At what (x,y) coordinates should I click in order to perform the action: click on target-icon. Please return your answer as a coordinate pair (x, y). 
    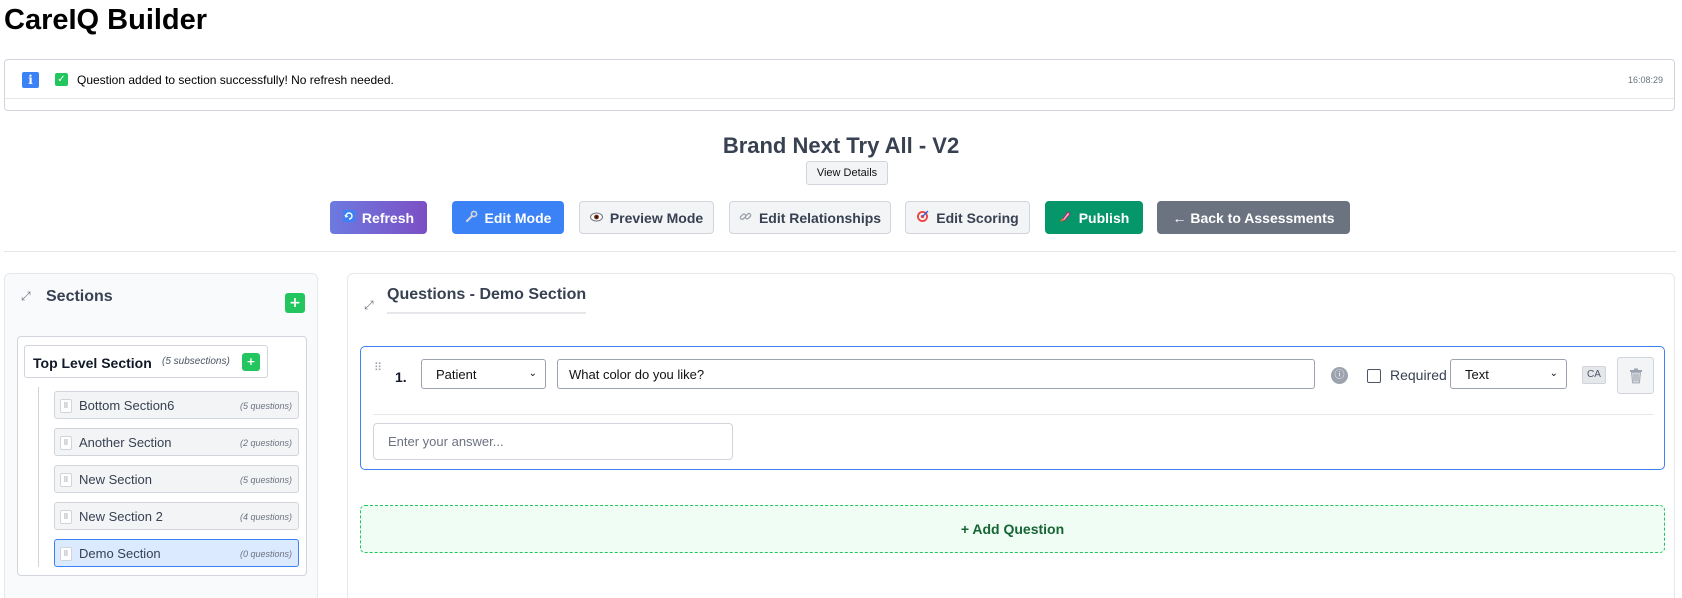
    Looking at the image, I should click on (922, 218).